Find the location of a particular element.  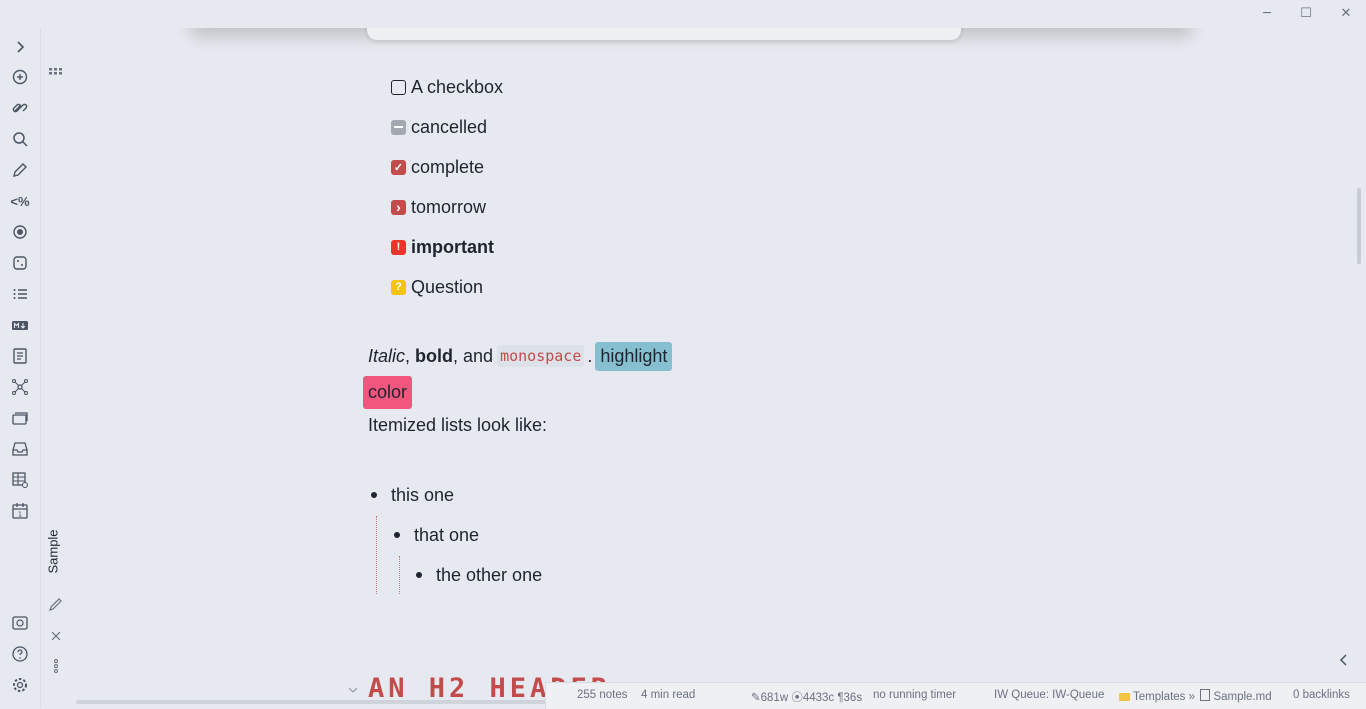

task-cancelled: cancelled is located at coordinates (439, 127).